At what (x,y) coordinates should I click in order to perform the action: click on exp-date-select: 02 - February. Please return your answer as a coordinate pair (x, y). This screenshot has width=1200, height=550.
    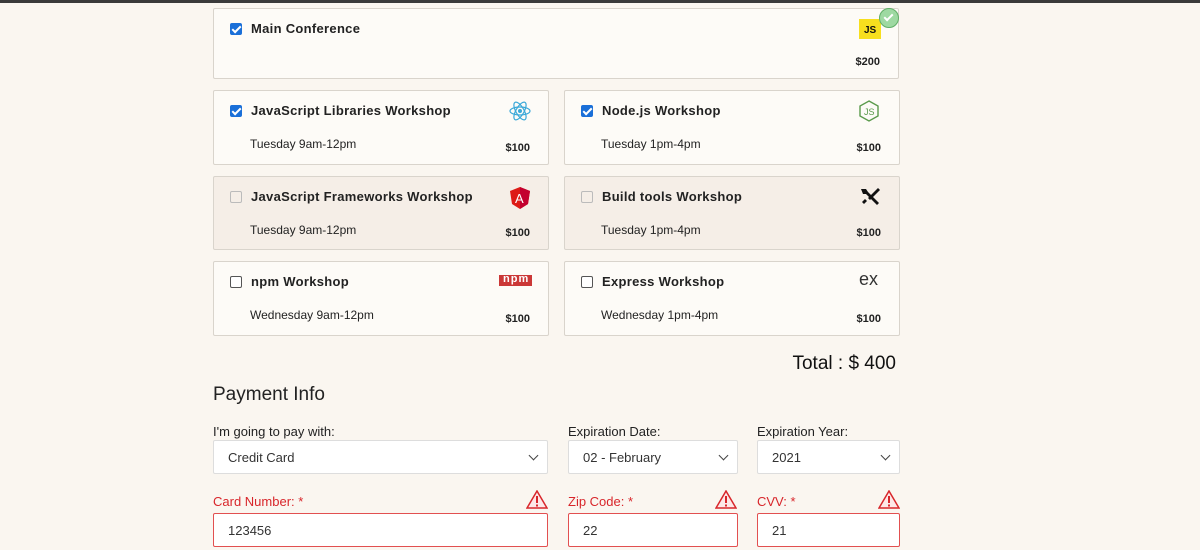
    Looking at the image, I should click on (653, 457).